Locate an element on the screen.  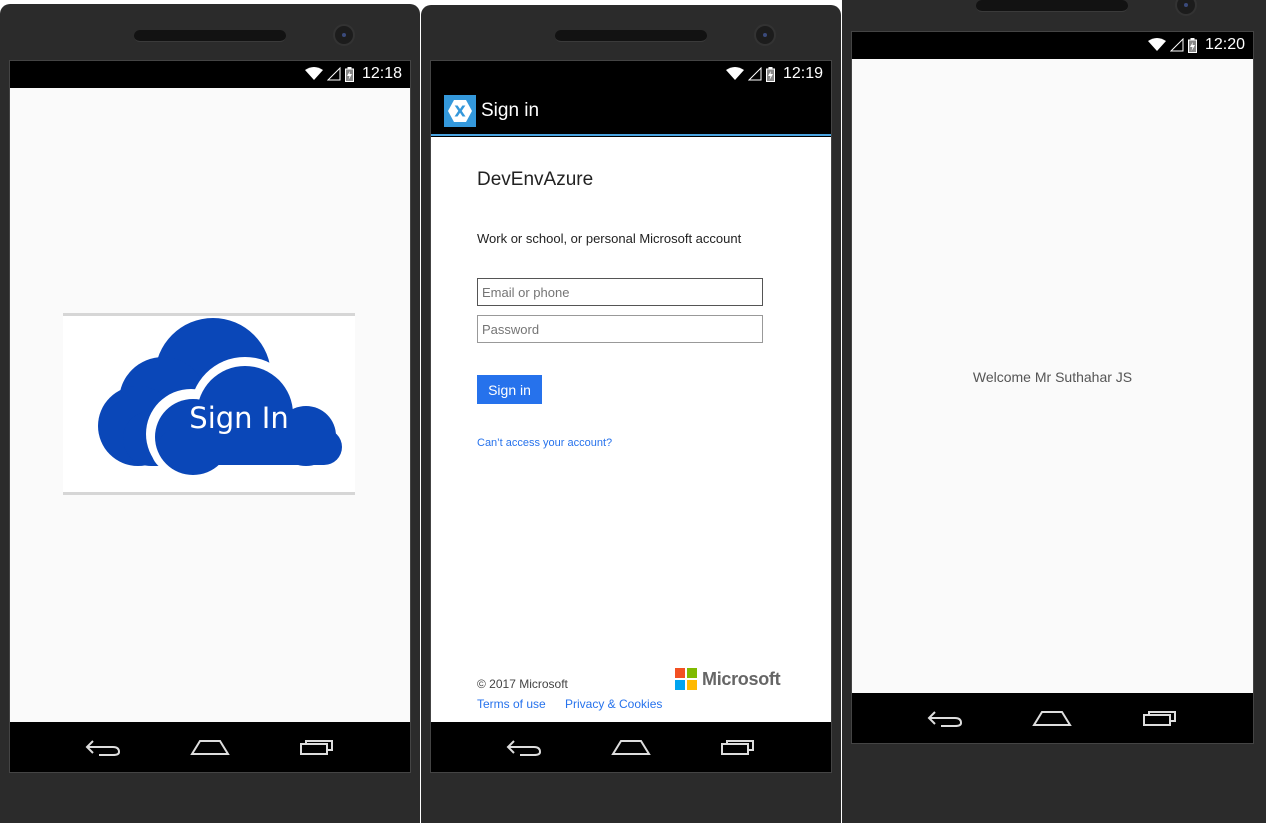
status-clock: 12:20 is located at coordinates (1224, 44).